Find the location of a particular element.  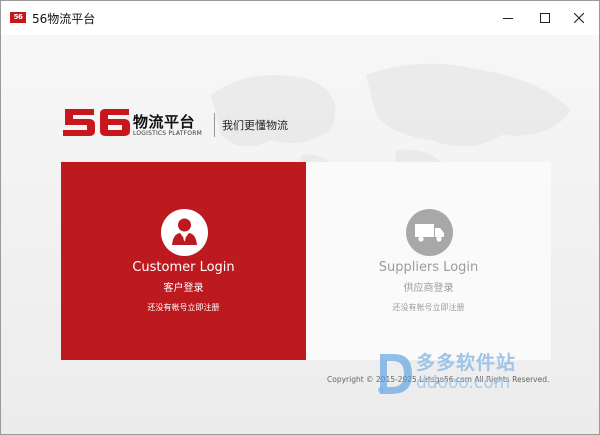

maximize-icon is located at coordinates (545, 18).